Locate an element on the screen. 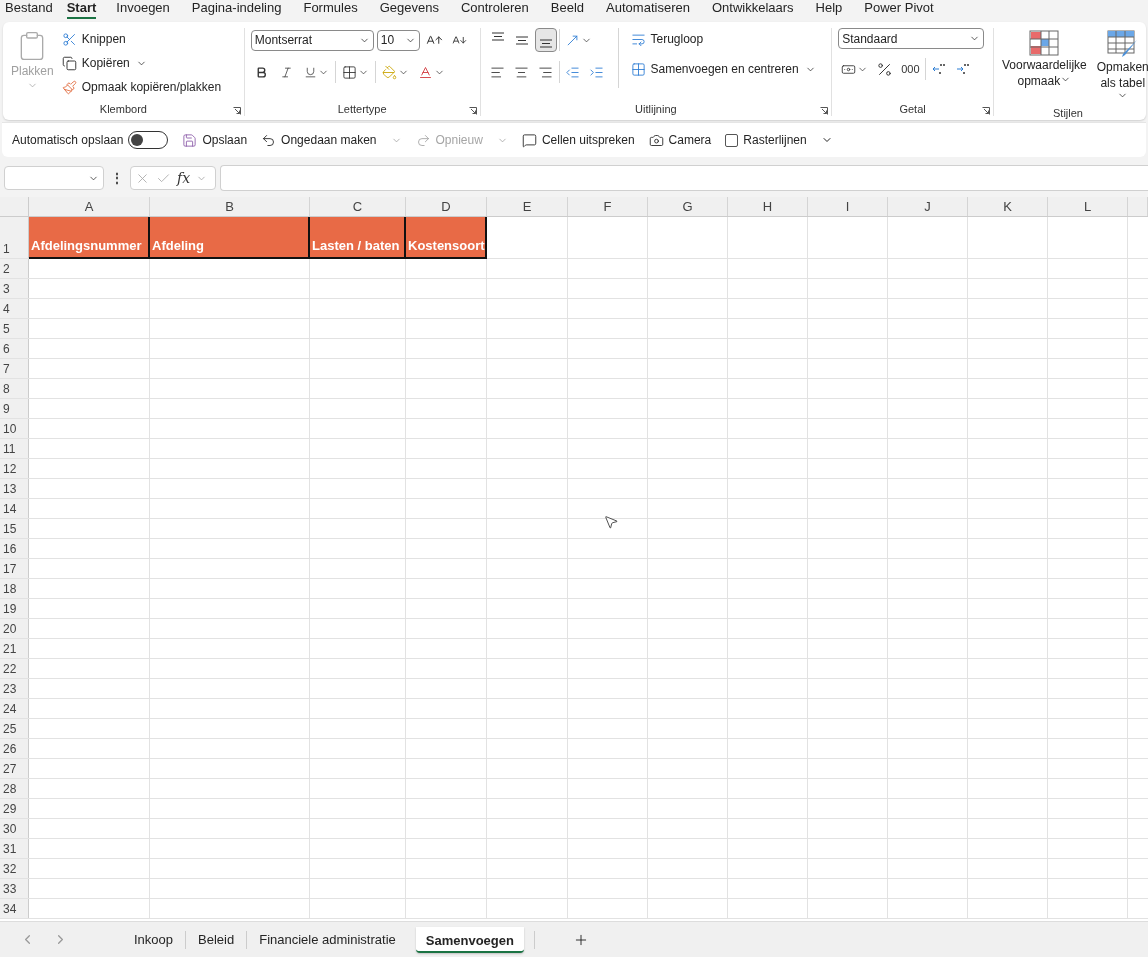 The image size is (1148, 957). menu-tab: Help is located at coordinates (829, 9).